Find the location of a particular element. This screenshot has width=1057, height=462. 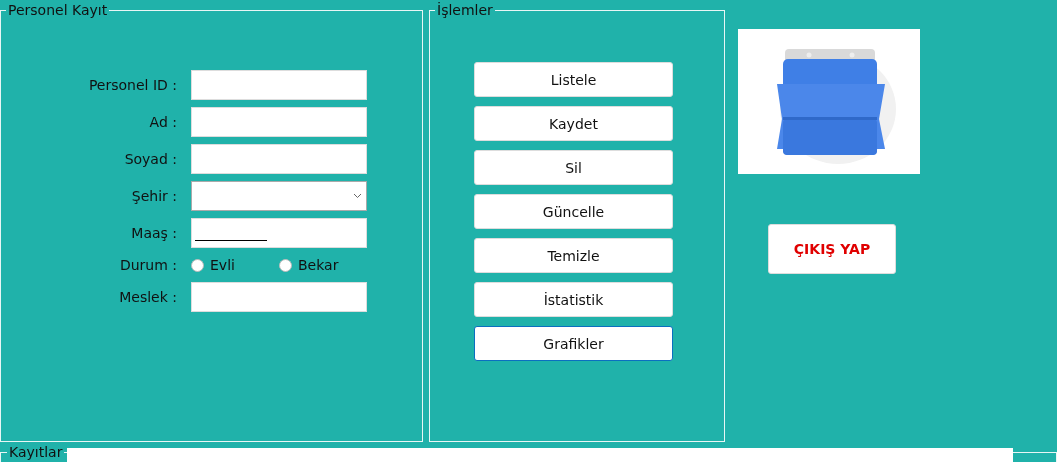

group-title: Kayıtlar is located at coordinates (36, 452).